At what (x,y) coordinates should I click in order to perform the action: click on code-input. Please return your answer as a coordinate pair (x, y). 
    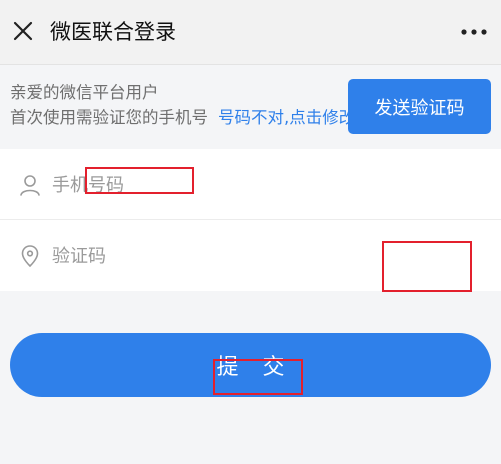
    Looking at the image, I should click on (182, 256).